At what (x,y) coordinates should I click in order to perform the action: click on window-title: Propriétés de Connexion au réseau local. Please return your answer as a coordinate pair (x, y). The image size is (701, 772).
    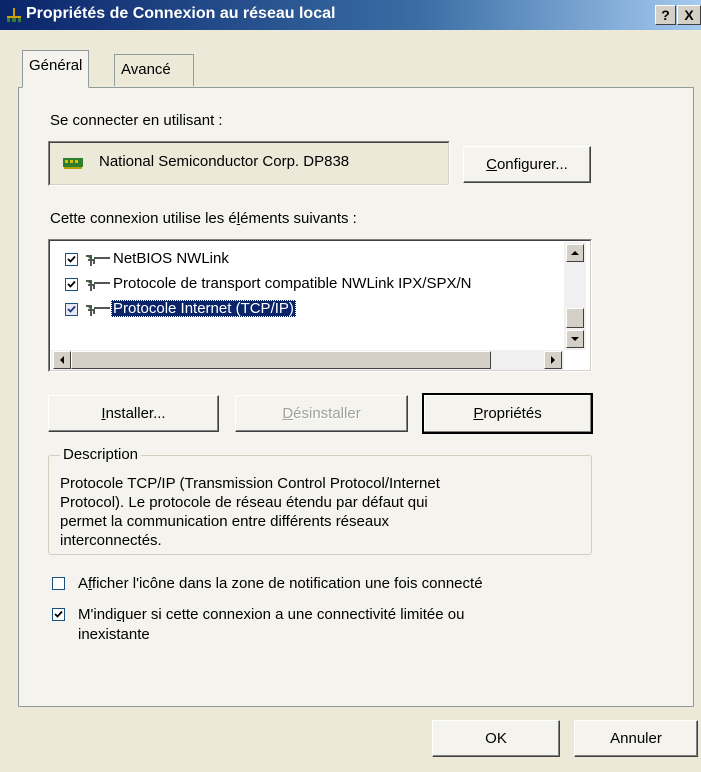
    Looking at the image, I should click on (181, 13).